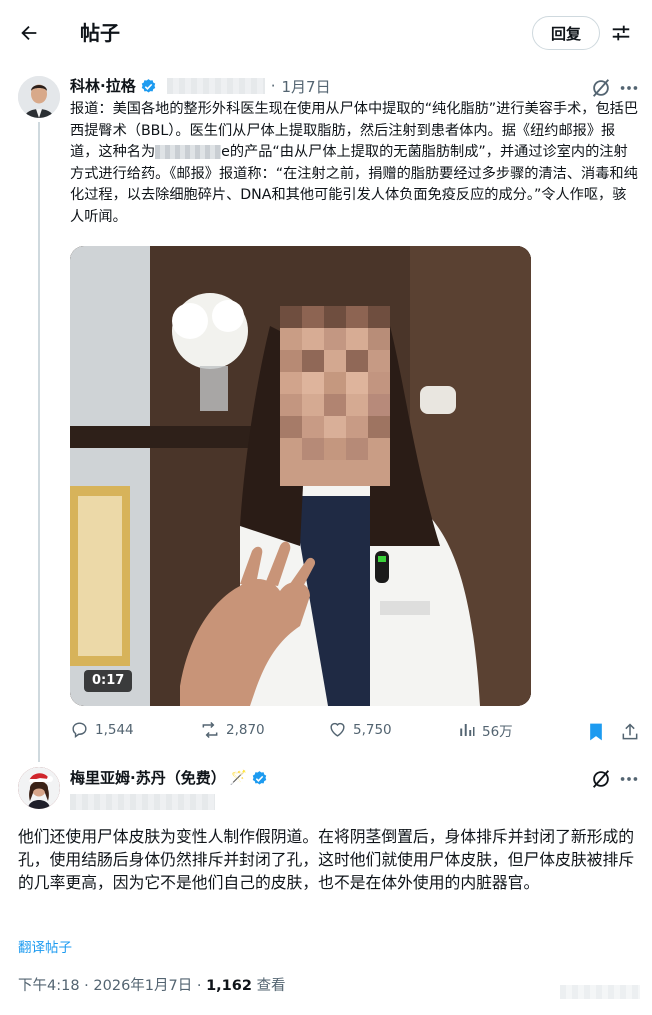  What do you see at coordinates (238, 778) in the screenshot?
I see `wand-emoji: 🪄` at bounding box center [238, 778].